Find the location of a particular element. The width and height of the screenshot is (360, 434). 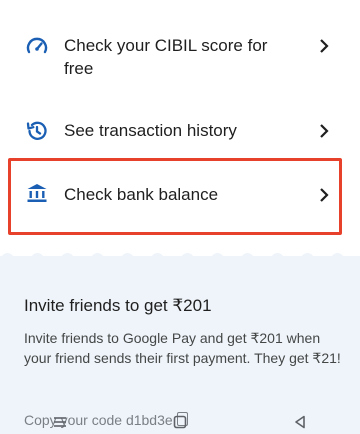

home-button is located at coordinates (180, 422).